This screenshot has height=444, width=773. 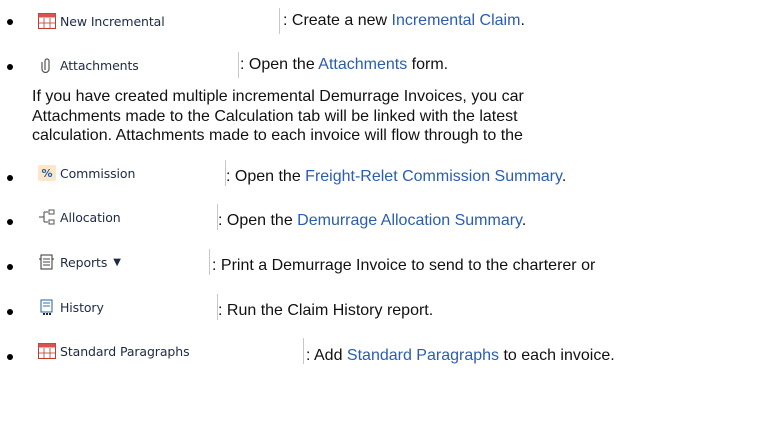 What do you see at coordinates (47, 351) in the screenshot?
I see `paragraph-grid-icon` at bounding box center [47, 351].